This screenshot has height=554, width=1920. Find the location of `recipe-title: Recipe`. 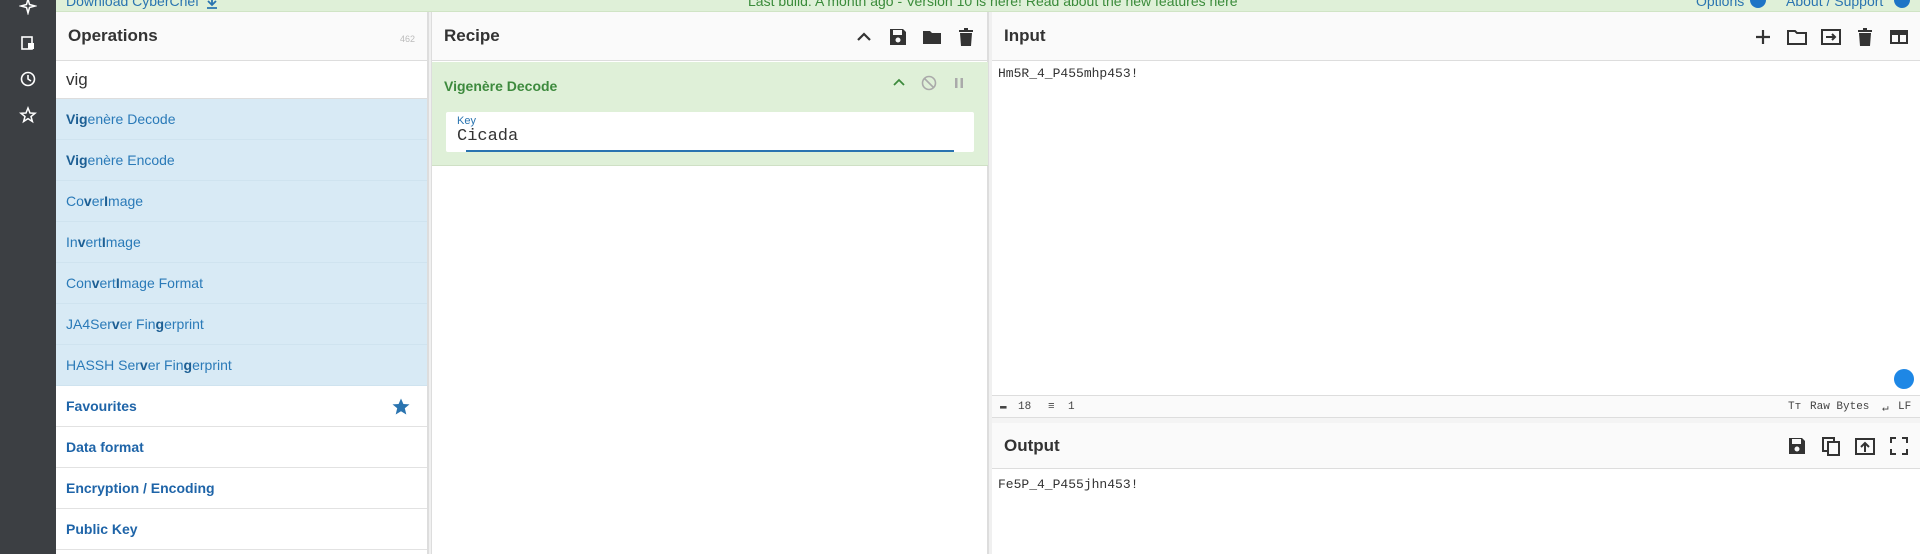

recipe-title: Recipe is located at coordinates (472, 35).